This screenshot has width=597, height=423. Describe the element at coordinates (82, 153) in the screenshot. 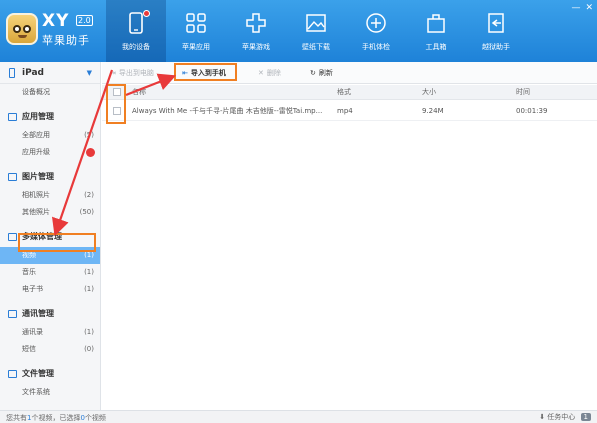

I see `arrow-to-video` at that location.